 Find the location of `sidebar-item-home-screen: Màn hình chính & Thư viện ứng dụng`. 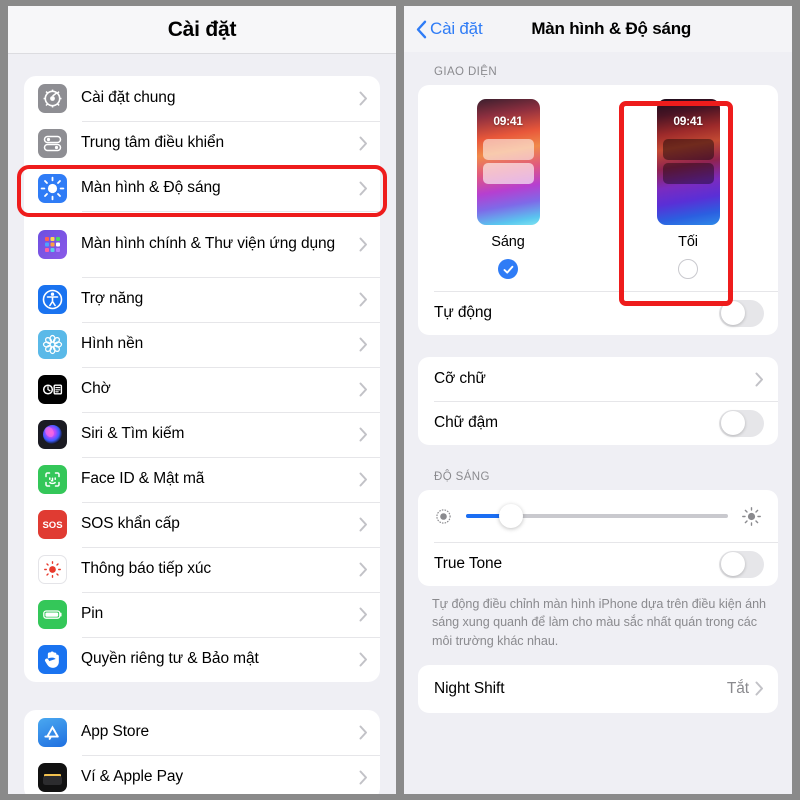

sidebar-item-home-screen: Màn hình chính & Thư viện ứng dụng is located at coordinates (202, 244).